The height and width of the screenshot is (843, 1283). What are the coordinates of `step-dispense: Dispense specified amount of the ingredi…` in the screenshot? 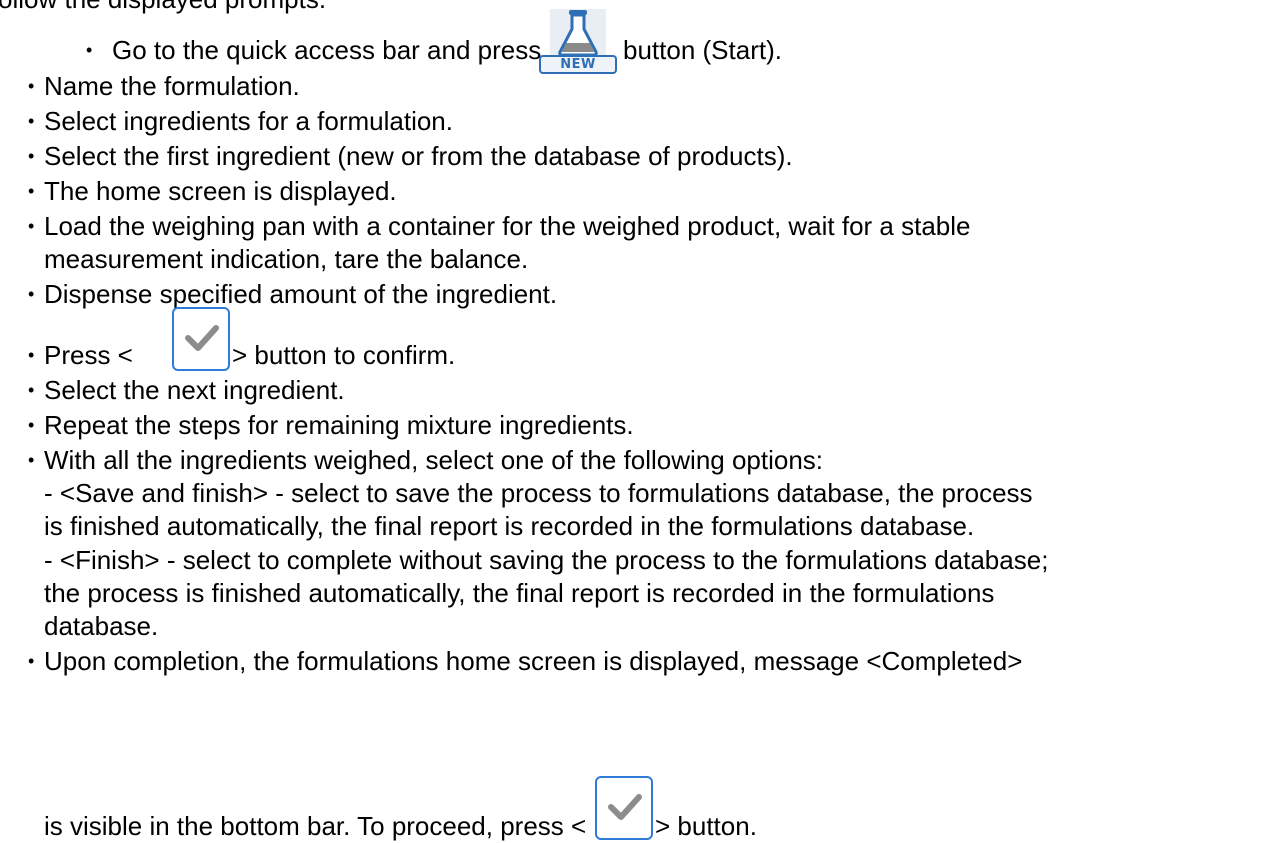 It's located at (301, 294).